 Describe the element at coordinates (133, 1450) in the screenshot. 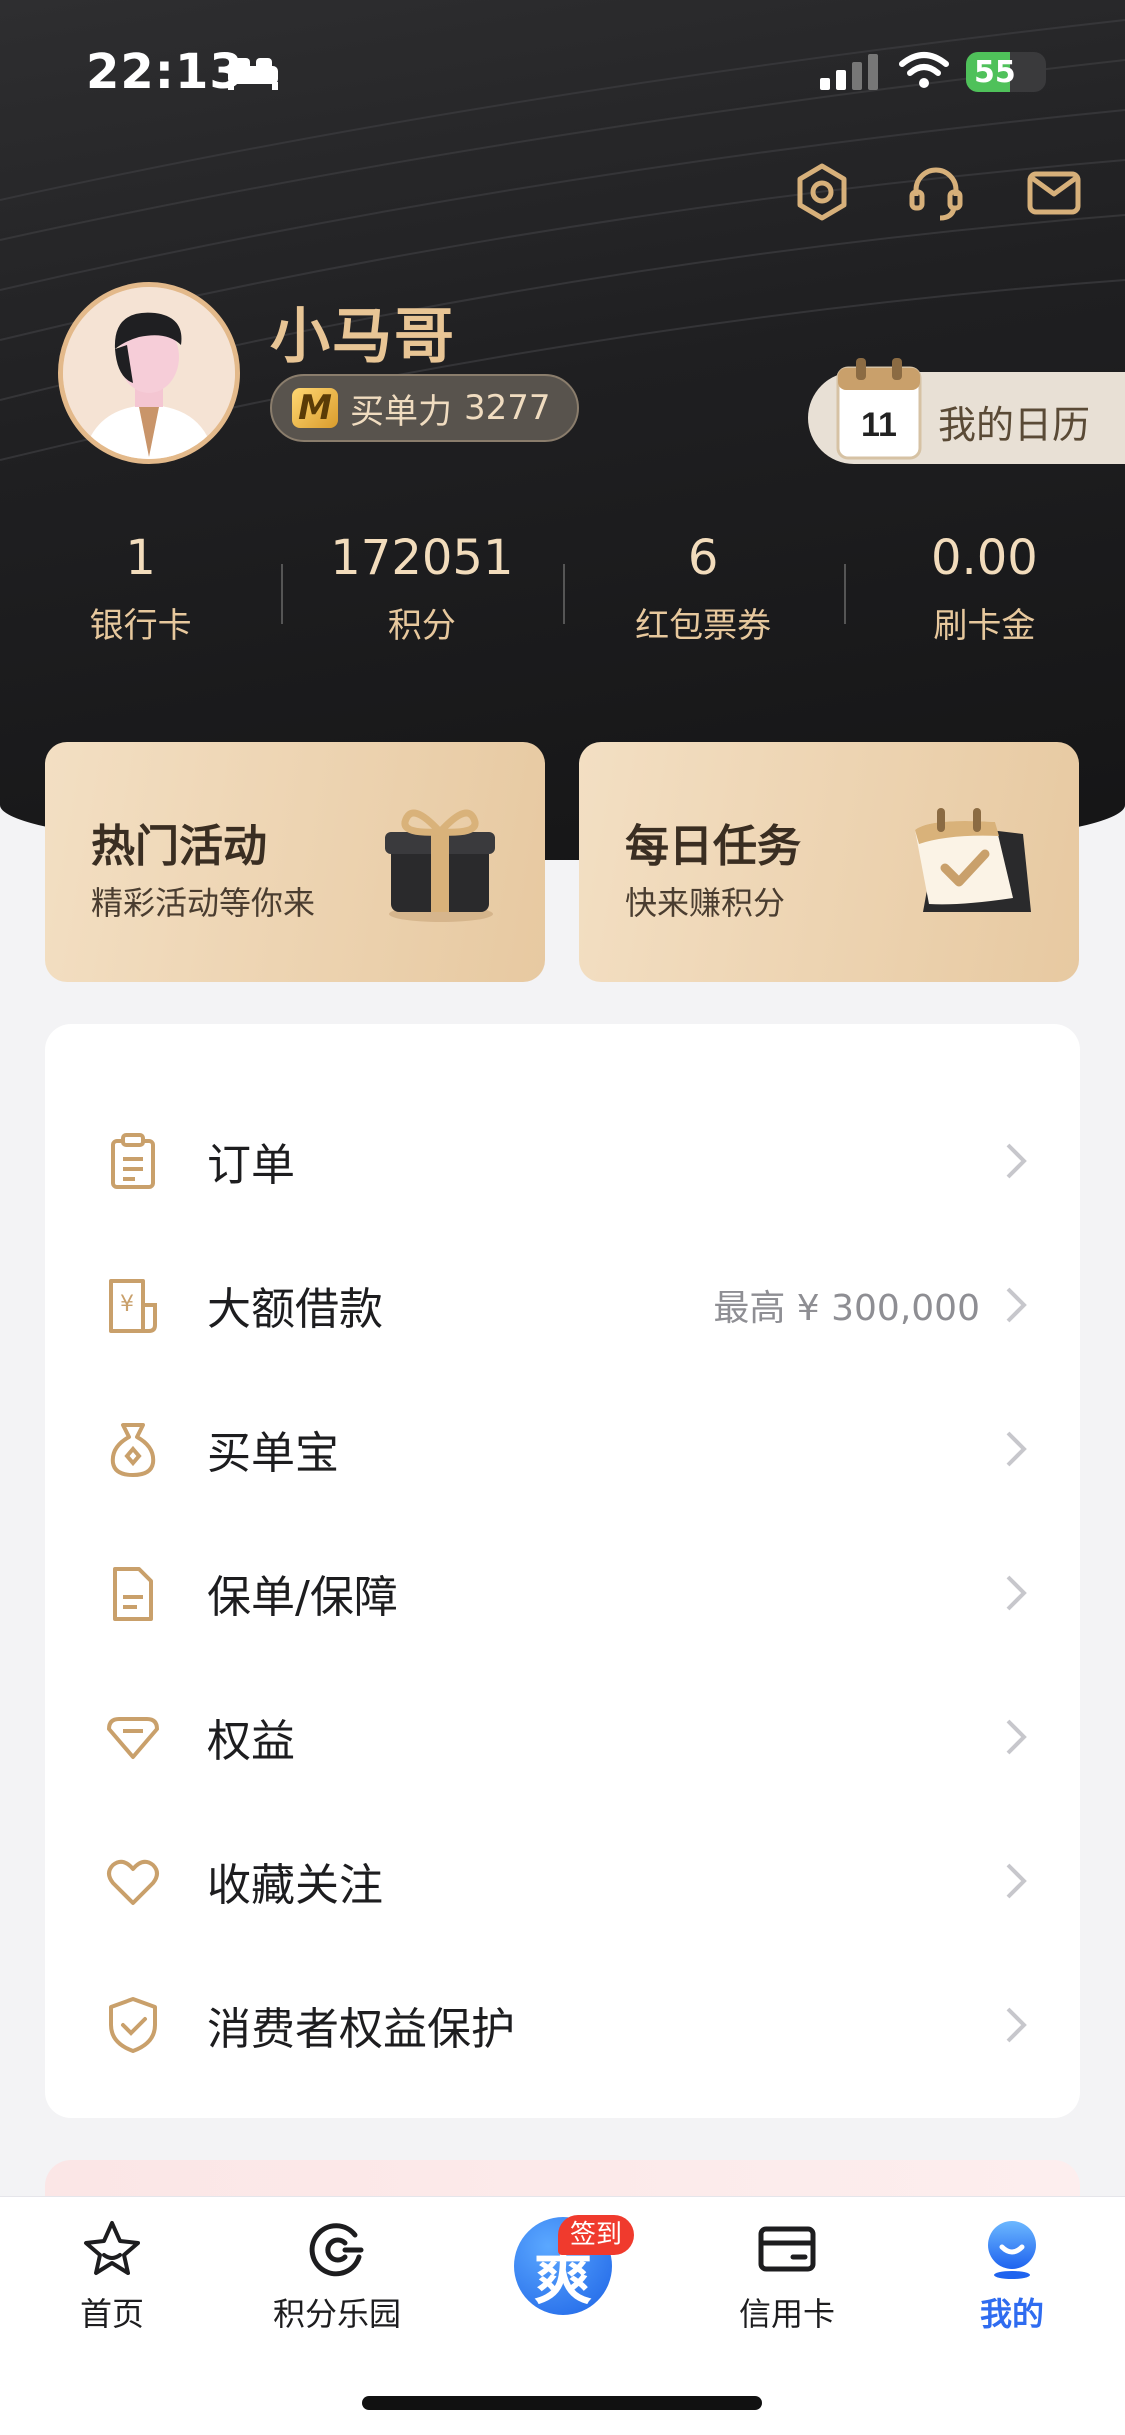

I see `money-bag-icon` at that location.